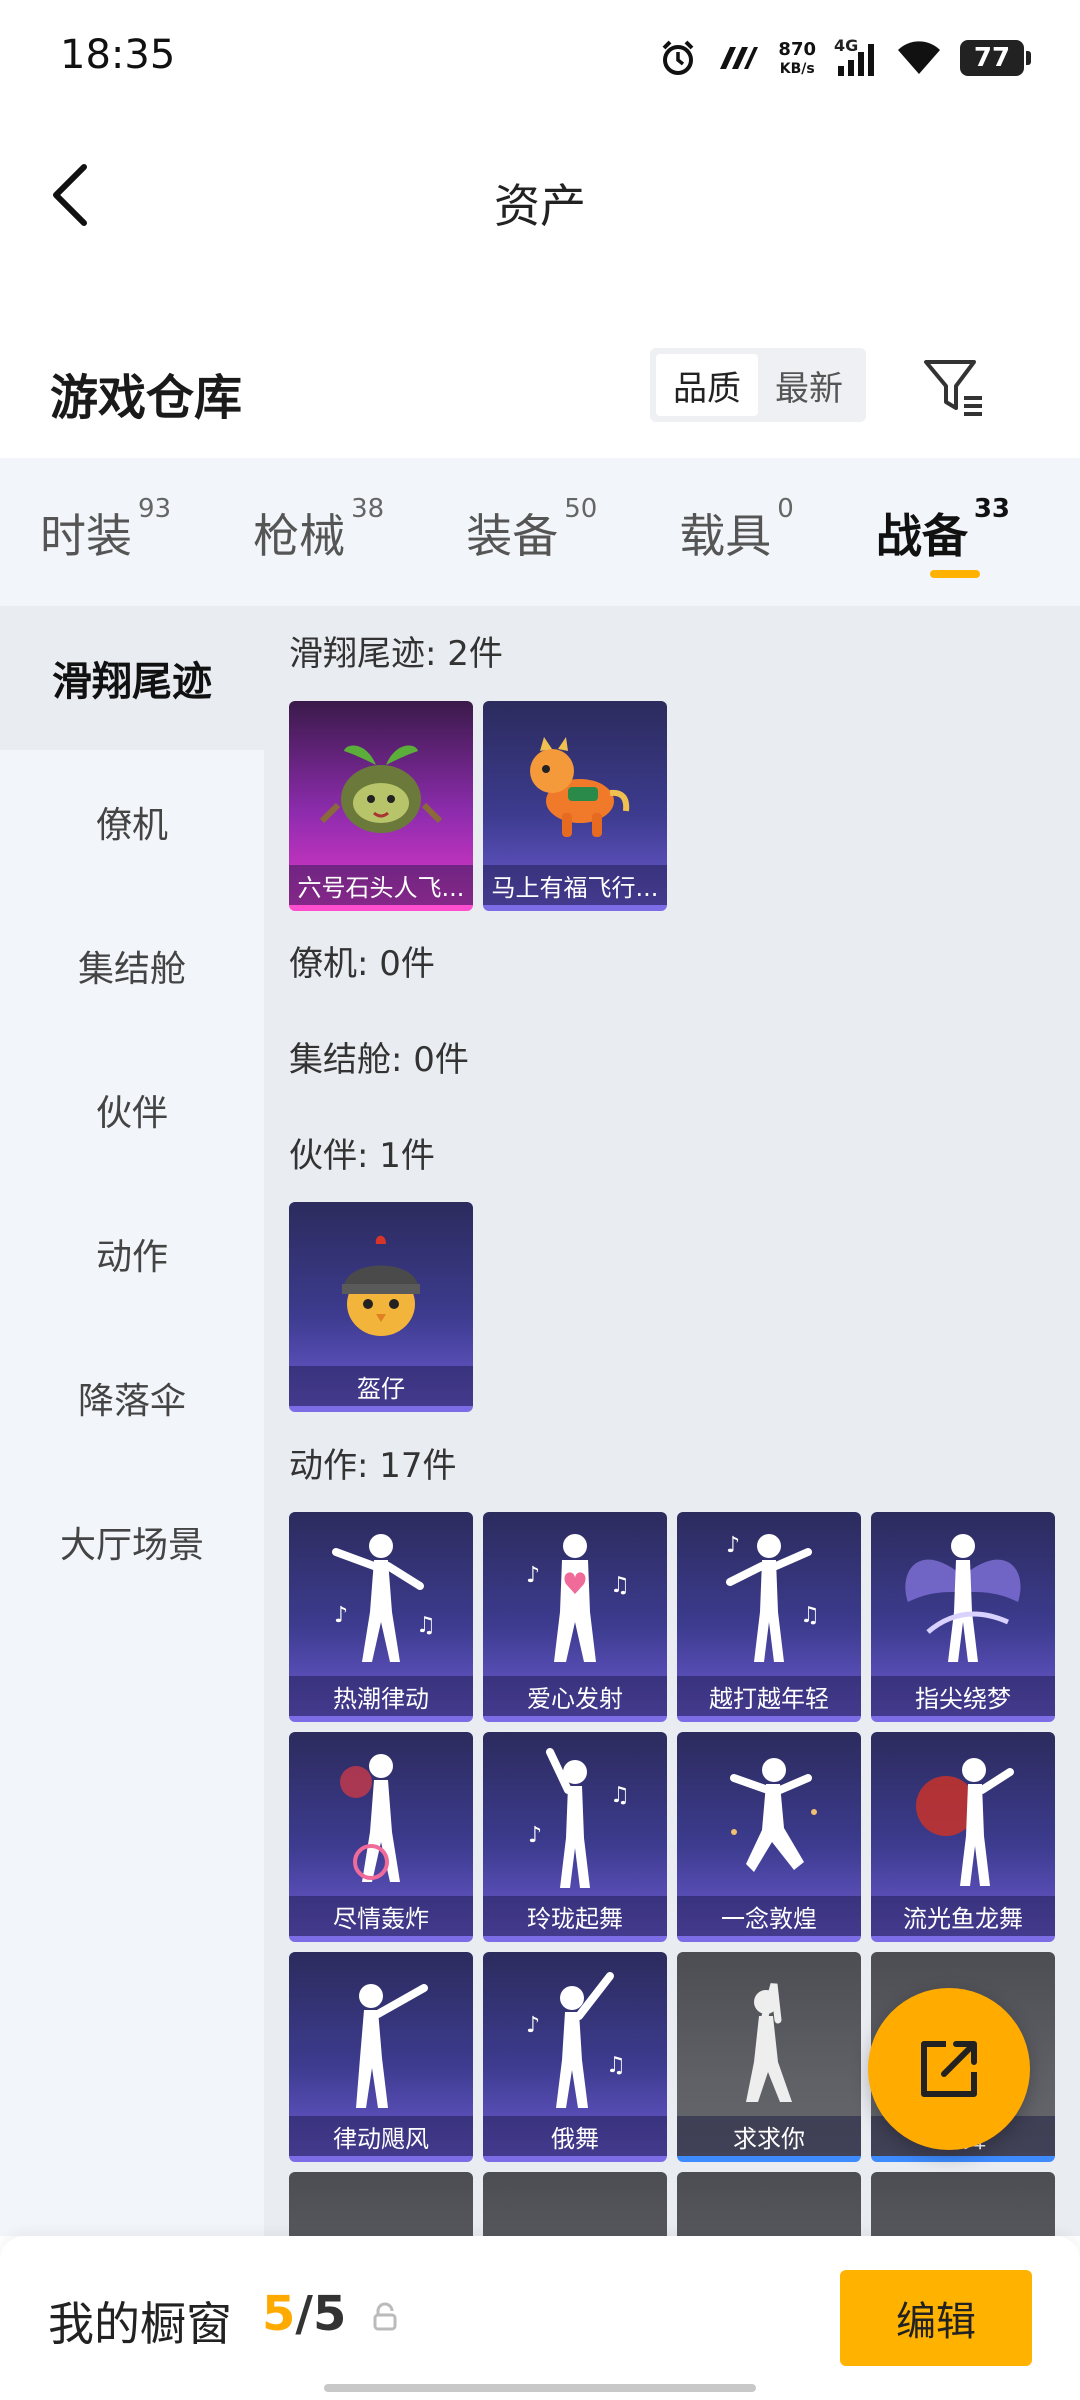 The image size is (1080, 2400). I want to click on filter-icon, so click(953, 388).